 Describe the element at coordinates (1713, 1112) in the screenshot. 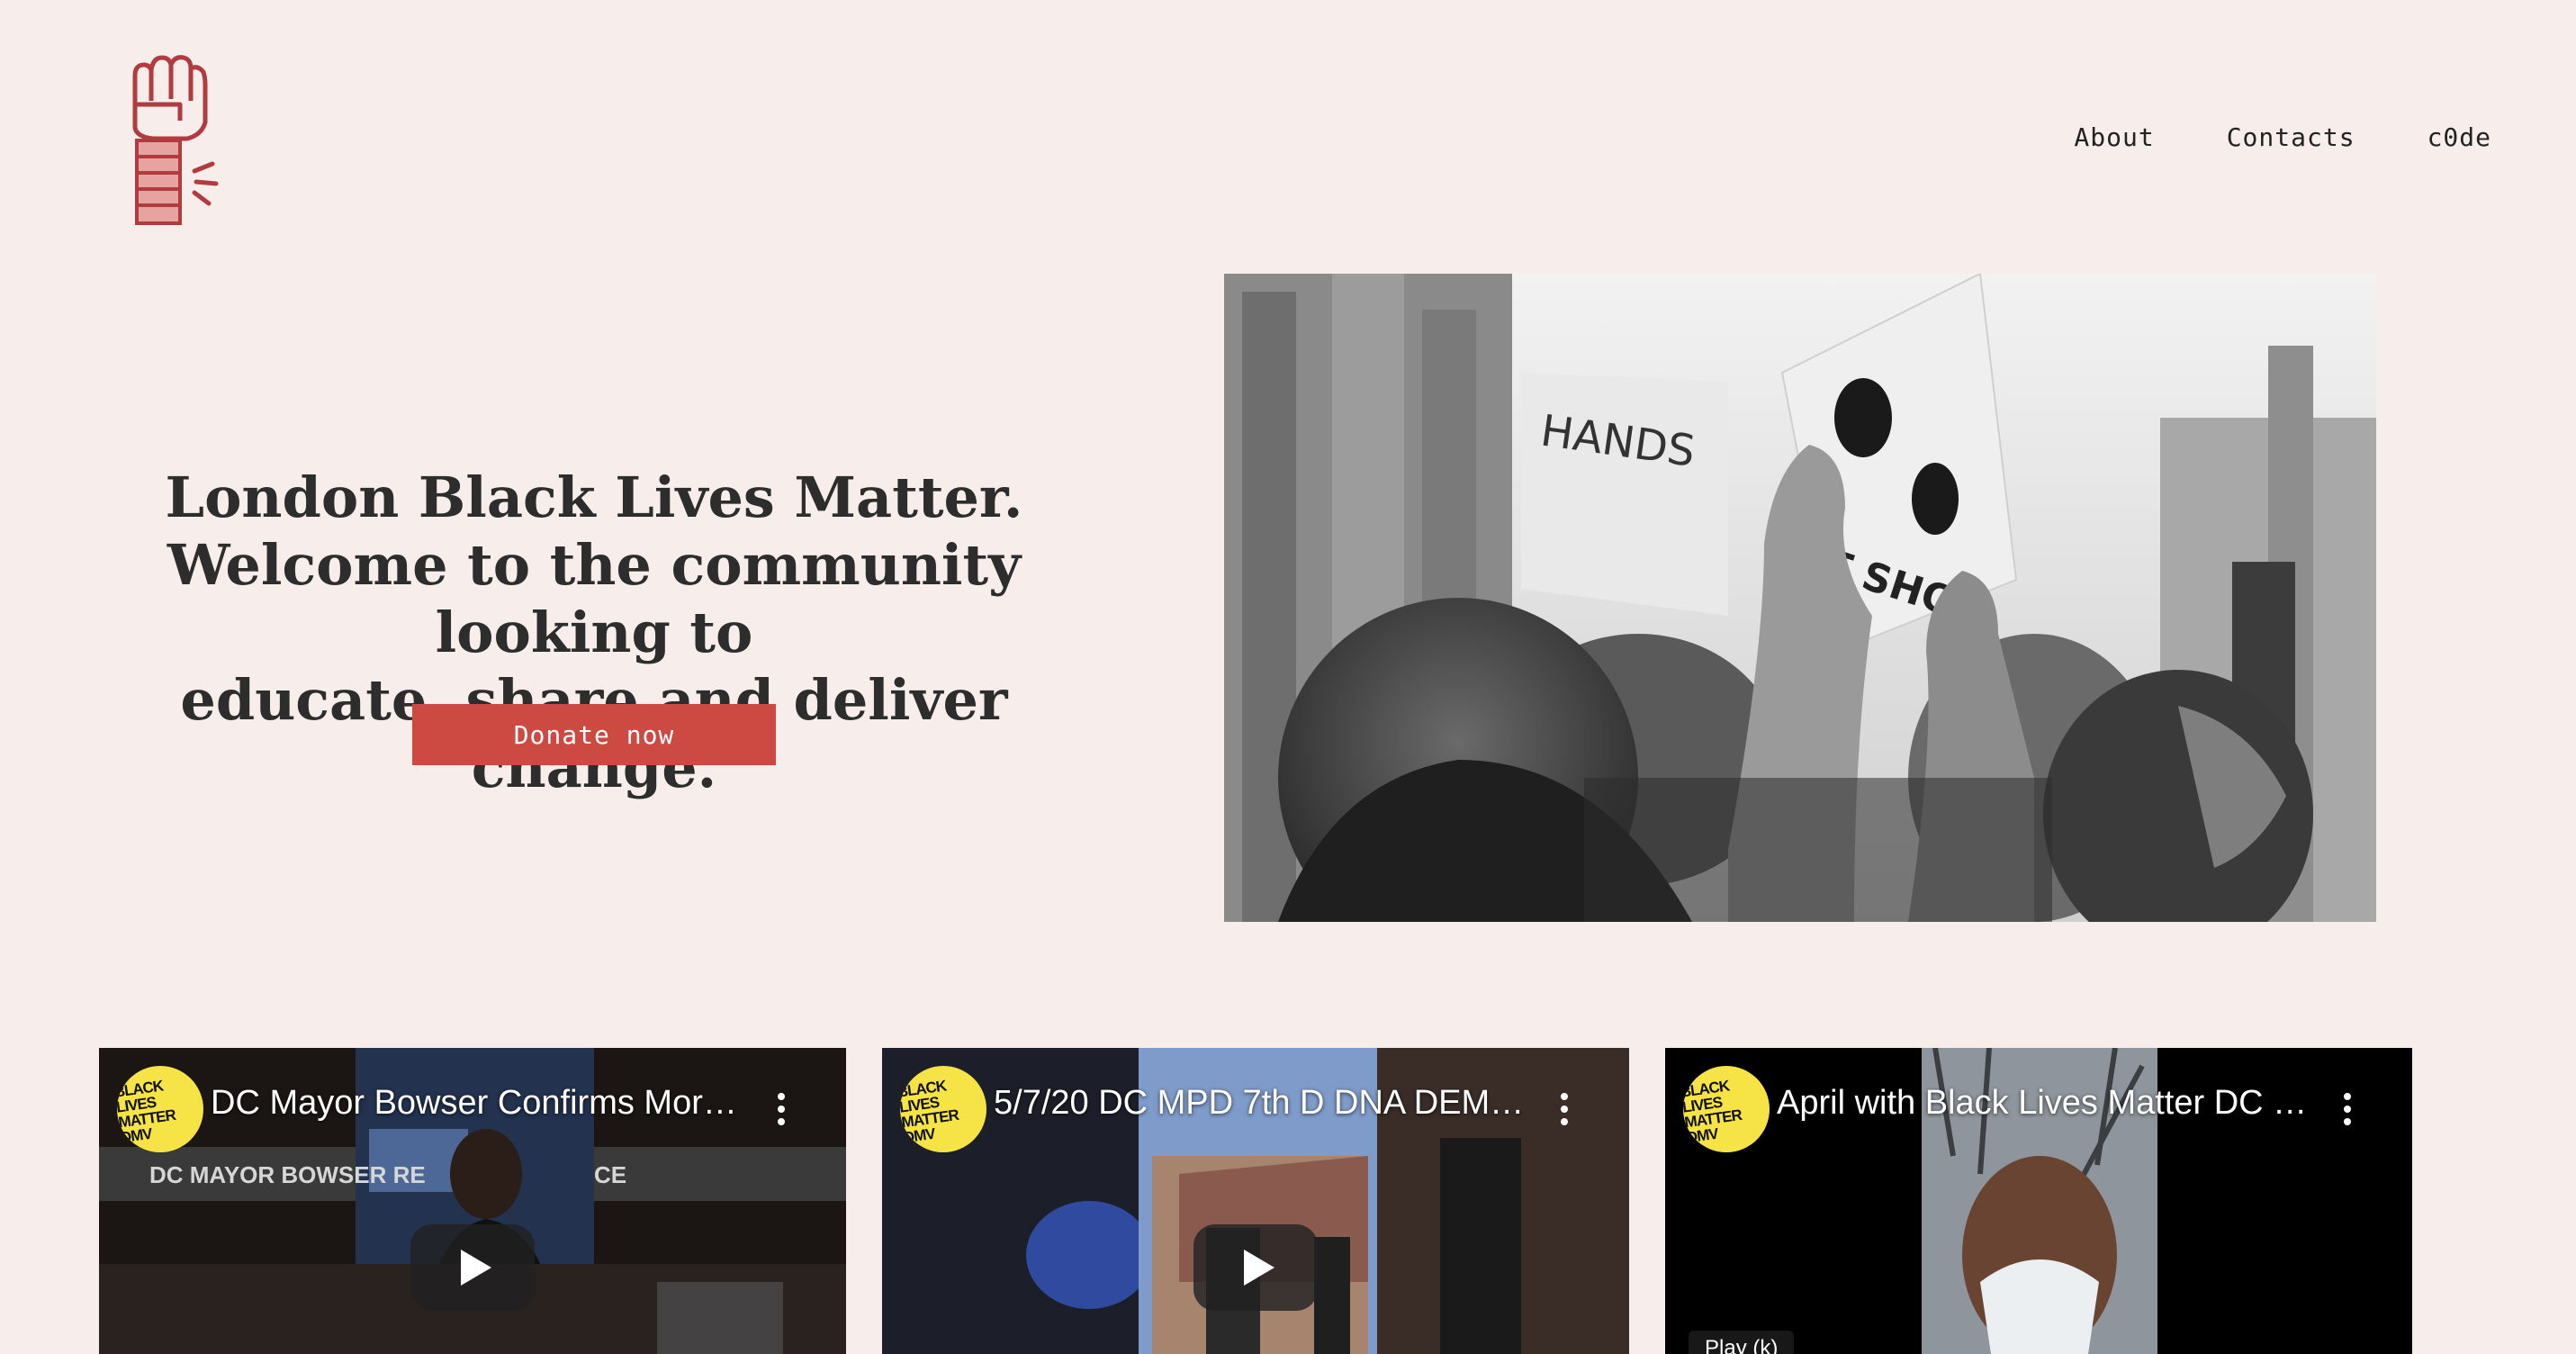

I see `video-3-channel-logo: BLACK LIVES MATTER DMV` at that location.